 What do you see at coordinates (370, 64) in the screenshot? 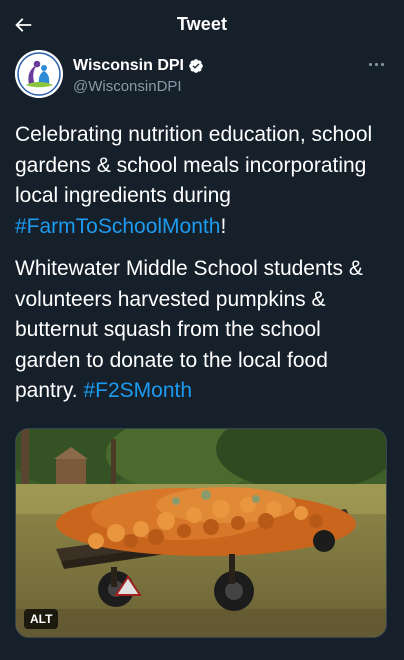
I see `more-dots-icon` at bounding box center [370, 64].